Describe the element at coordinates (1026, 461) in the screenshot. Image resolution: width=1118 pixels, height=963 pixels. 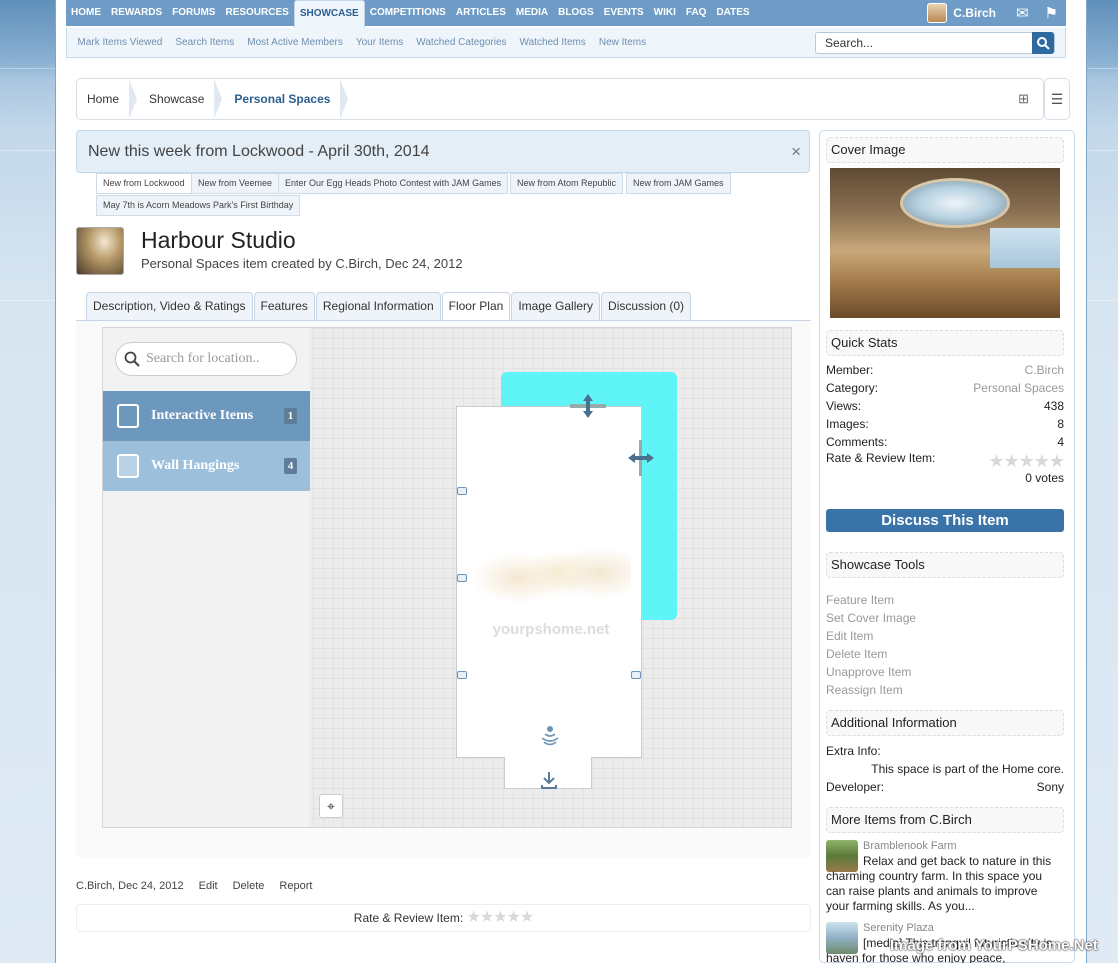
I see `sidebar-rating-stars: ★★★★★` at that location.